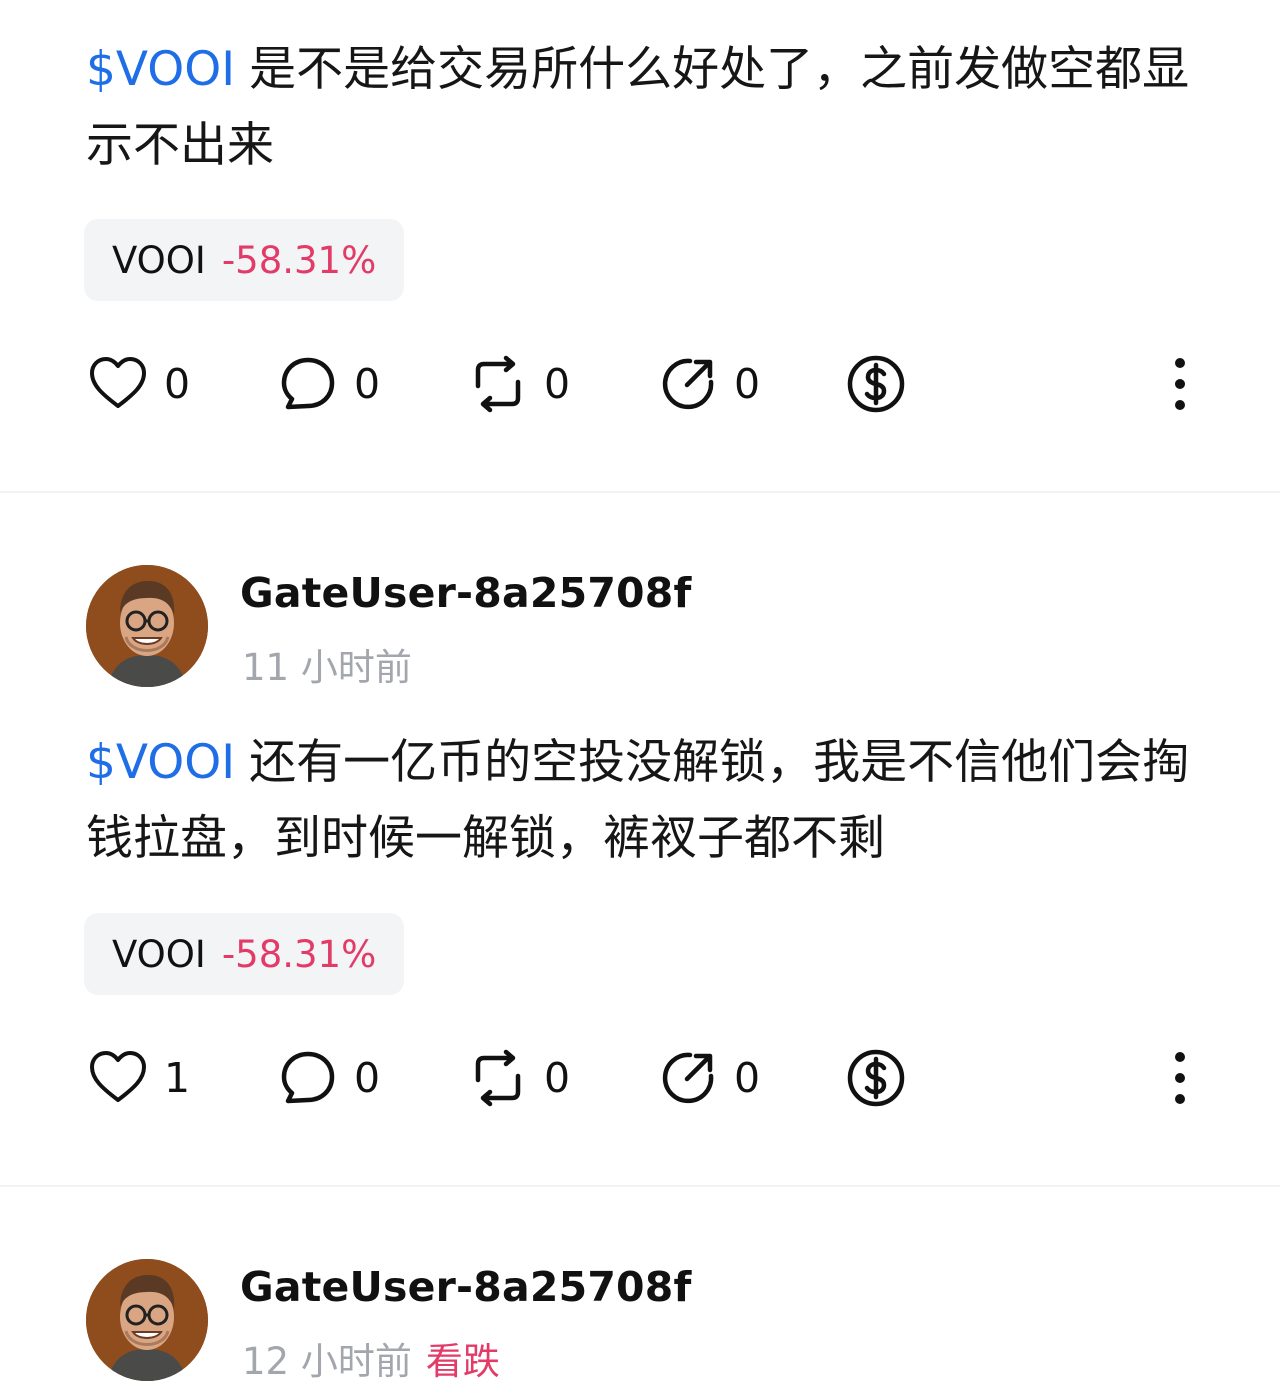 This screenshot has height=1385, width=1280. Describe the element at coordinates (327, 667) in the screenshot. I see `post-time: 11 小时前` at that location.